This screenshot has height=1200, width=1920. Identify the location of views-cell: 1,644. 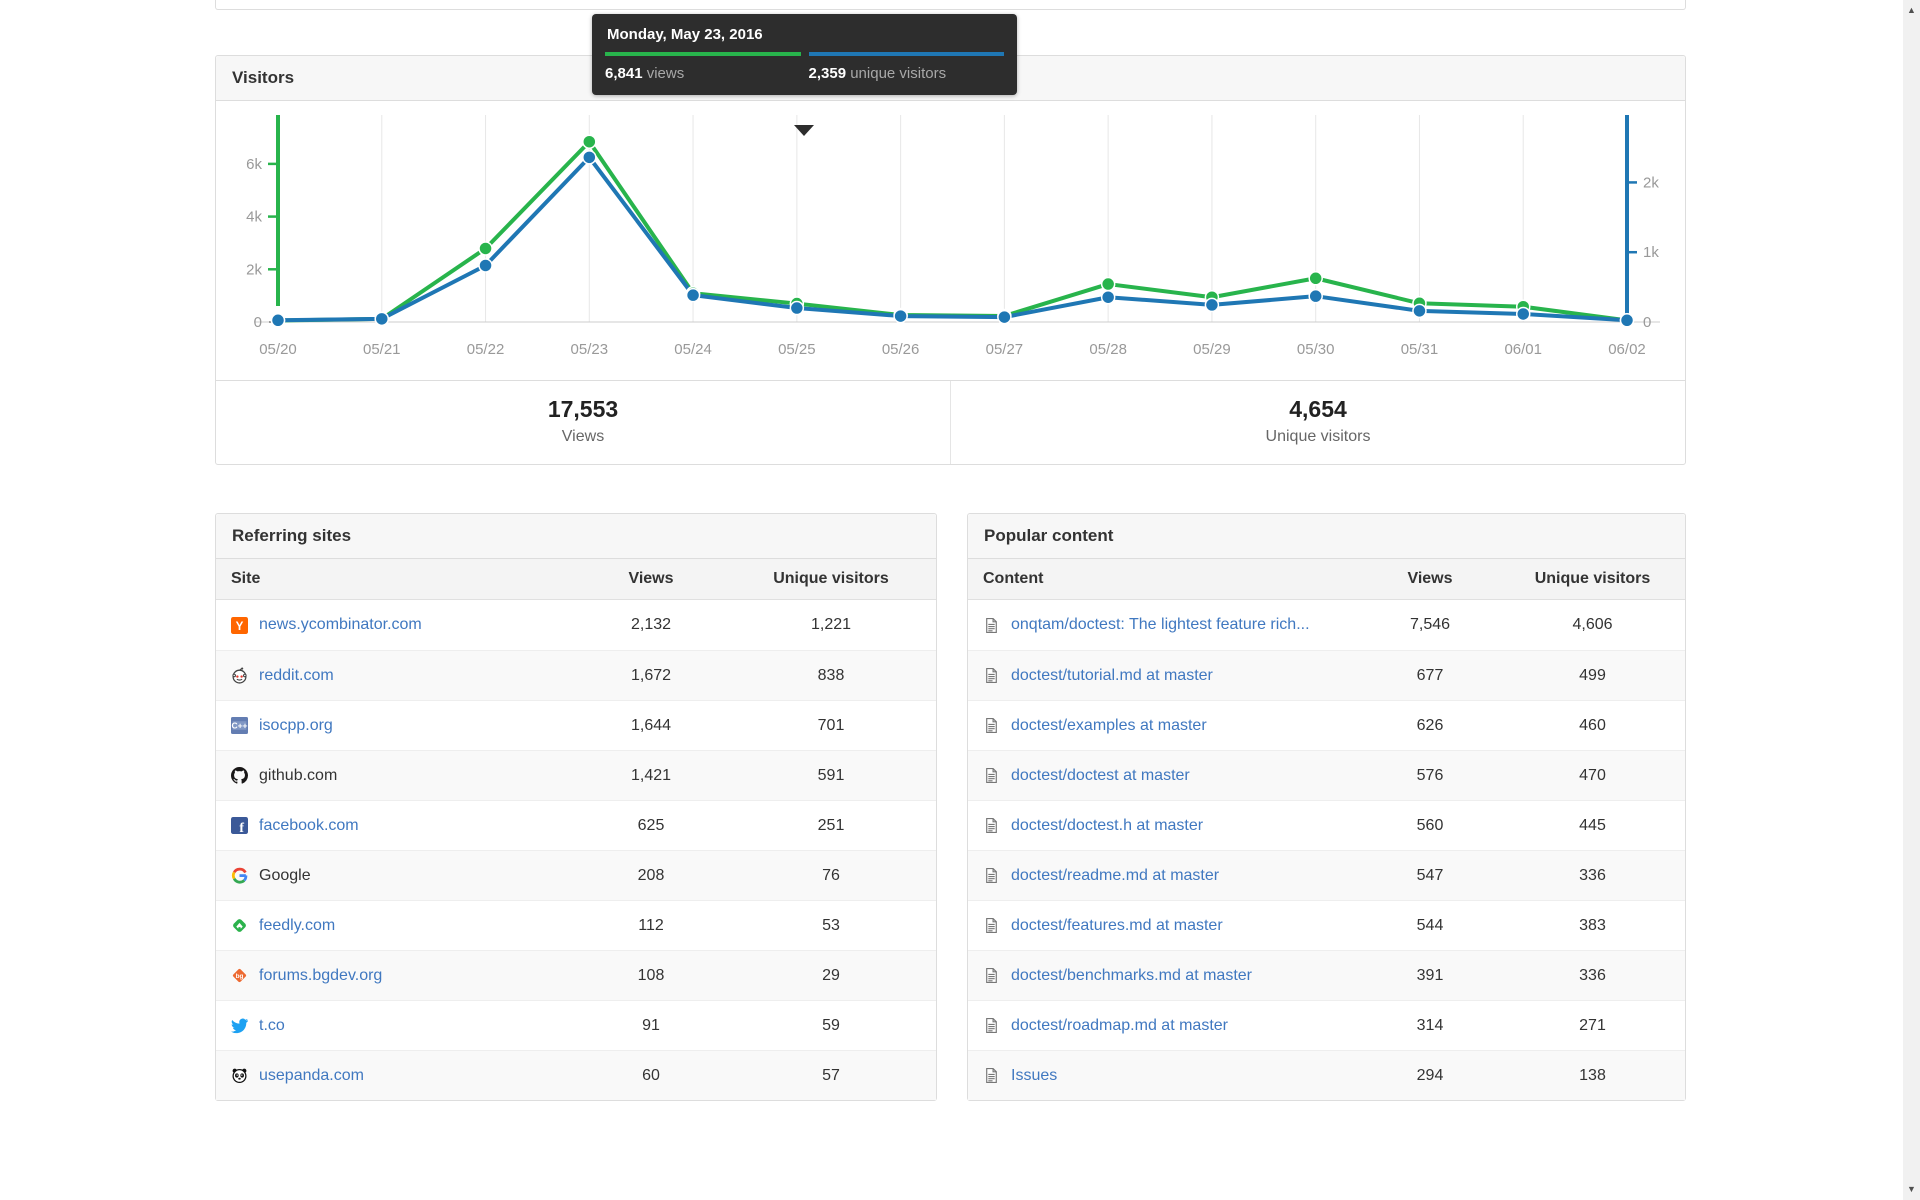
(651, 725).